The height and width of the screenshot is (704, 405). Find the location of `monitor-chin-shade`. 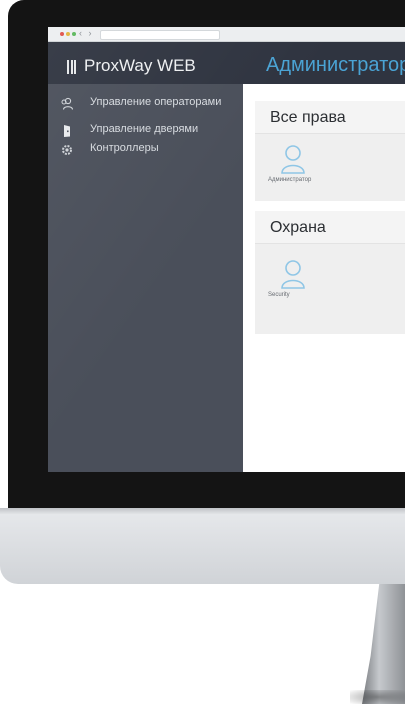

monitor-chin-shade is located at coordinates (202, 511).